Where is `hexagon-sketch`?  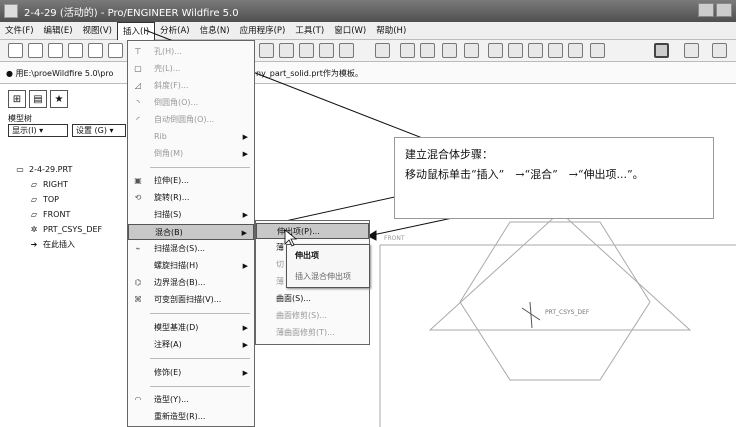 hexagon-sketch is located at coordinates (555, 301).